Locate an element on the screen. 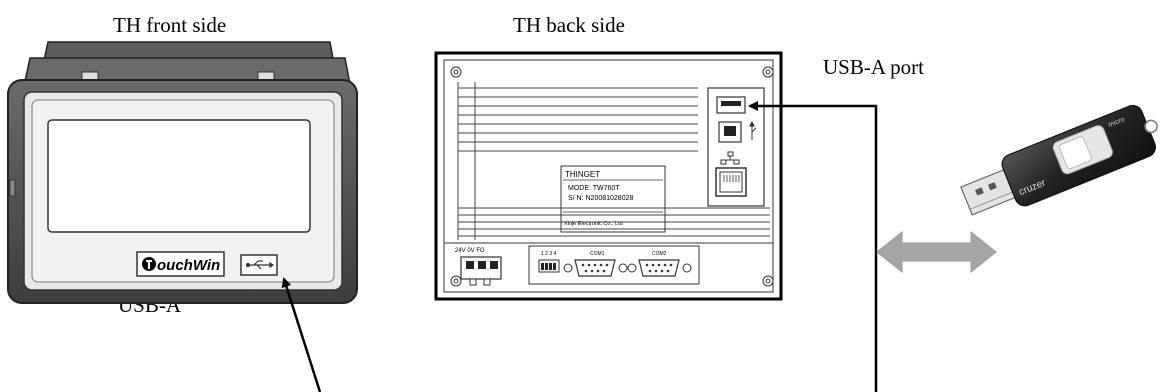 This screenshot has height=392, width=1173. usb-stick: cruzer micro is located at coordinates (1059, 160).